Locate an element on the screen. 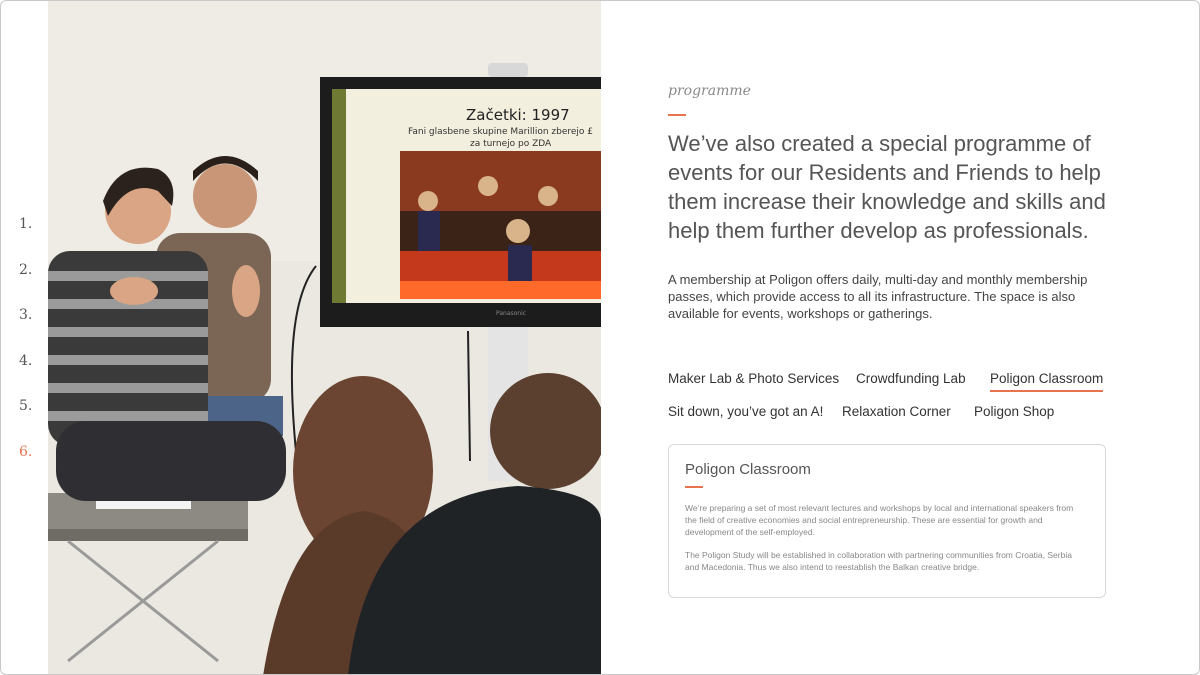 The image size is (1200, 675). tab-crowdfunding-lab: Crowdfunding Lab is located at coordinates (911, 378).